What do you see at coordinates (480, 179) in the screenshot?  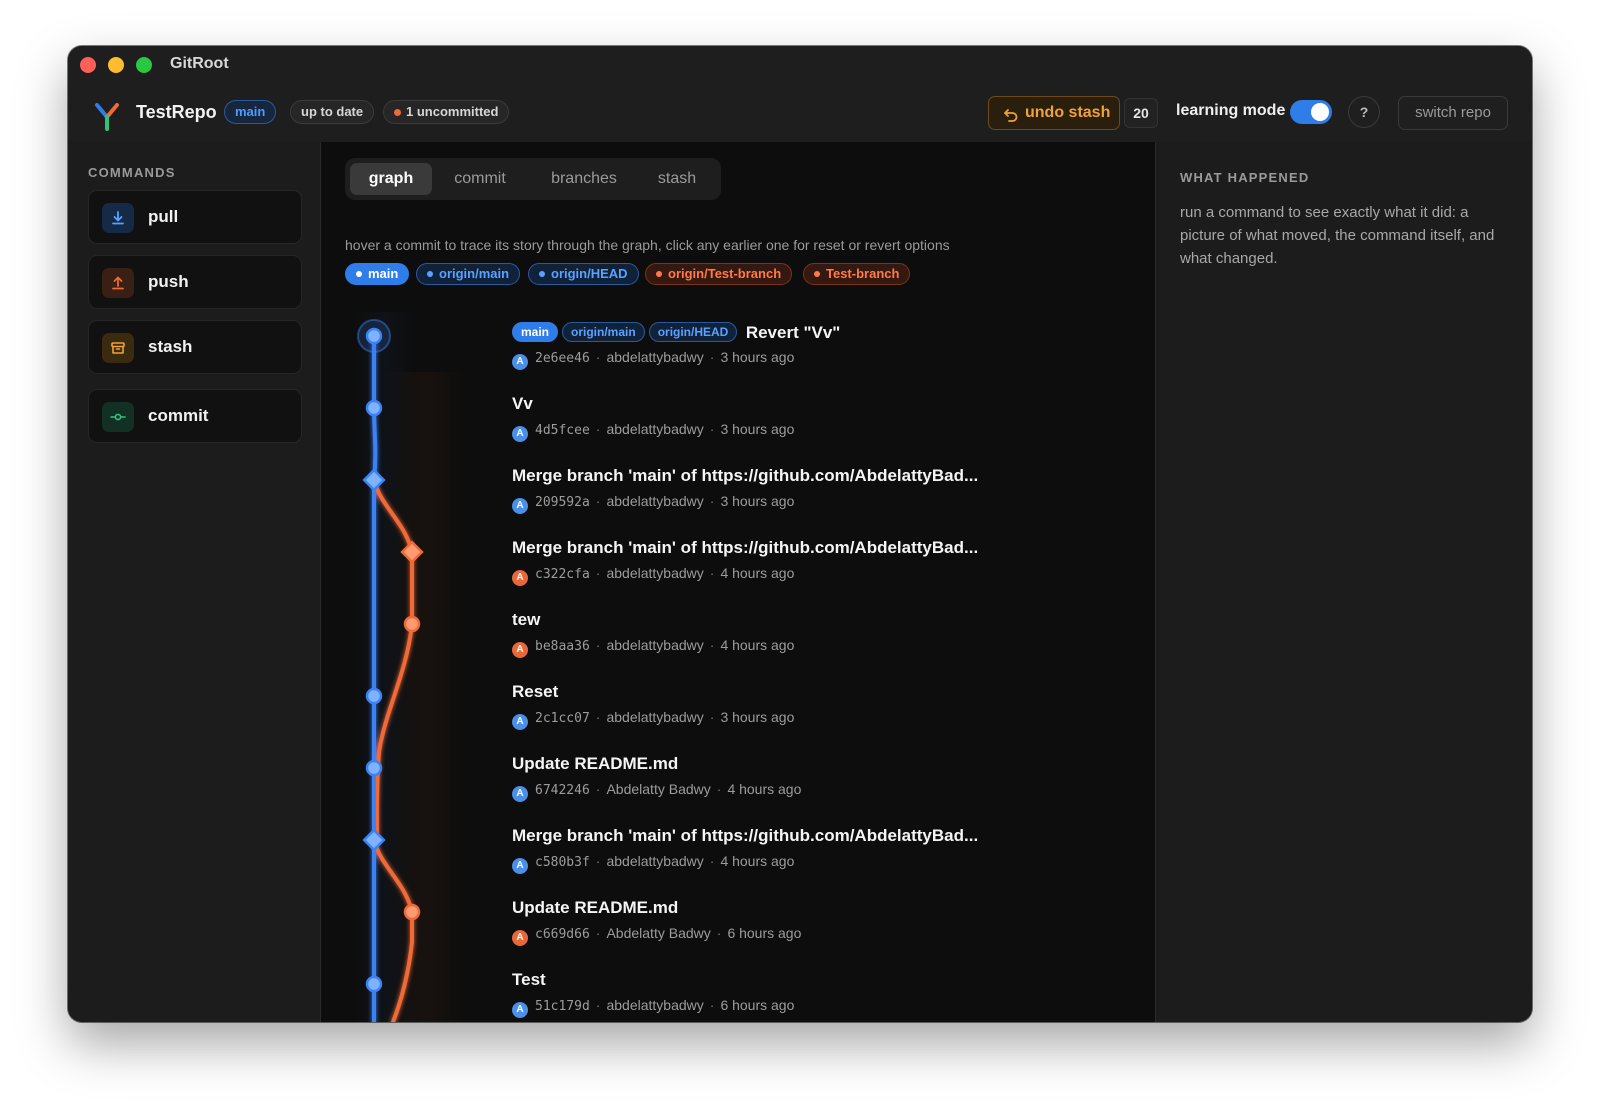 I see `tab-commit: commit` at bounding box center [480, 179].